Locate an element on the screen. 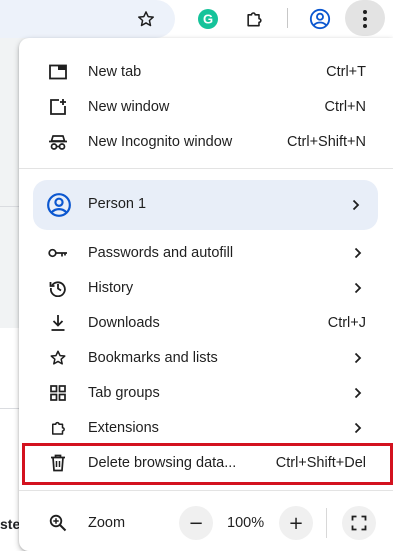 The height and width of the screenshot is (551, 393). profile-name: Person 1 is located at coordinates (117, 204).